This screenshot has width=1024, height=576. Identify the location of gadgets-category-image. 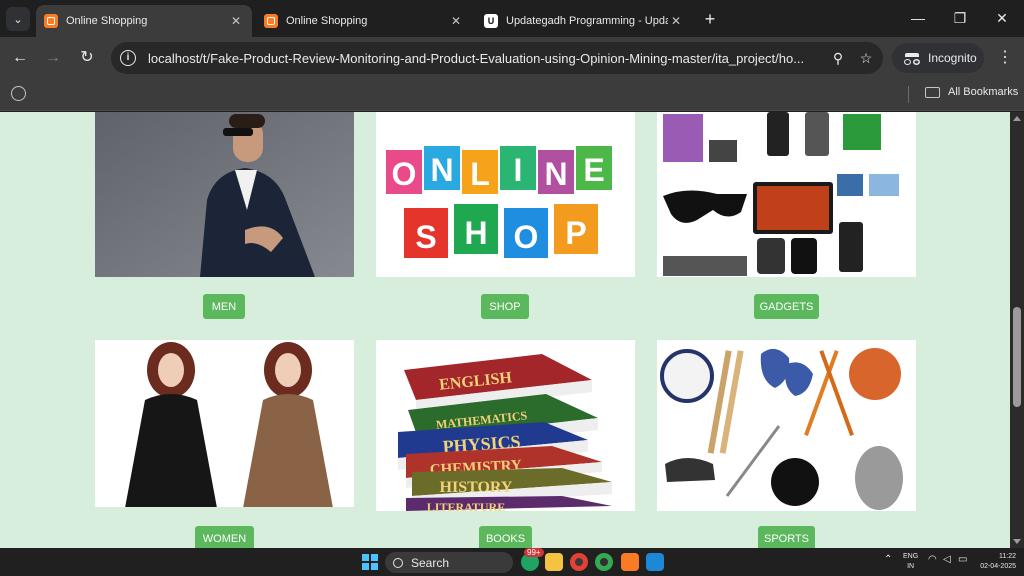
(786, 194).